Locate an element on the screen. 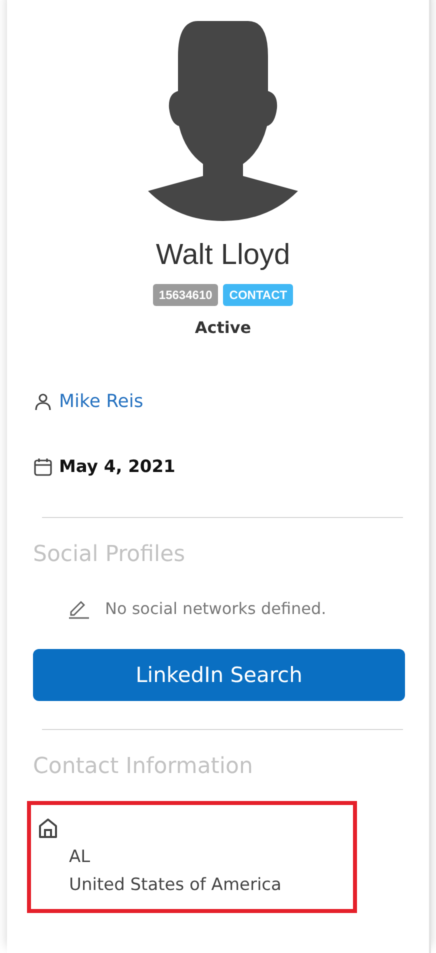 The image size is (436, 953). section-heading: Contact Information is located at coordinates (143, 766).